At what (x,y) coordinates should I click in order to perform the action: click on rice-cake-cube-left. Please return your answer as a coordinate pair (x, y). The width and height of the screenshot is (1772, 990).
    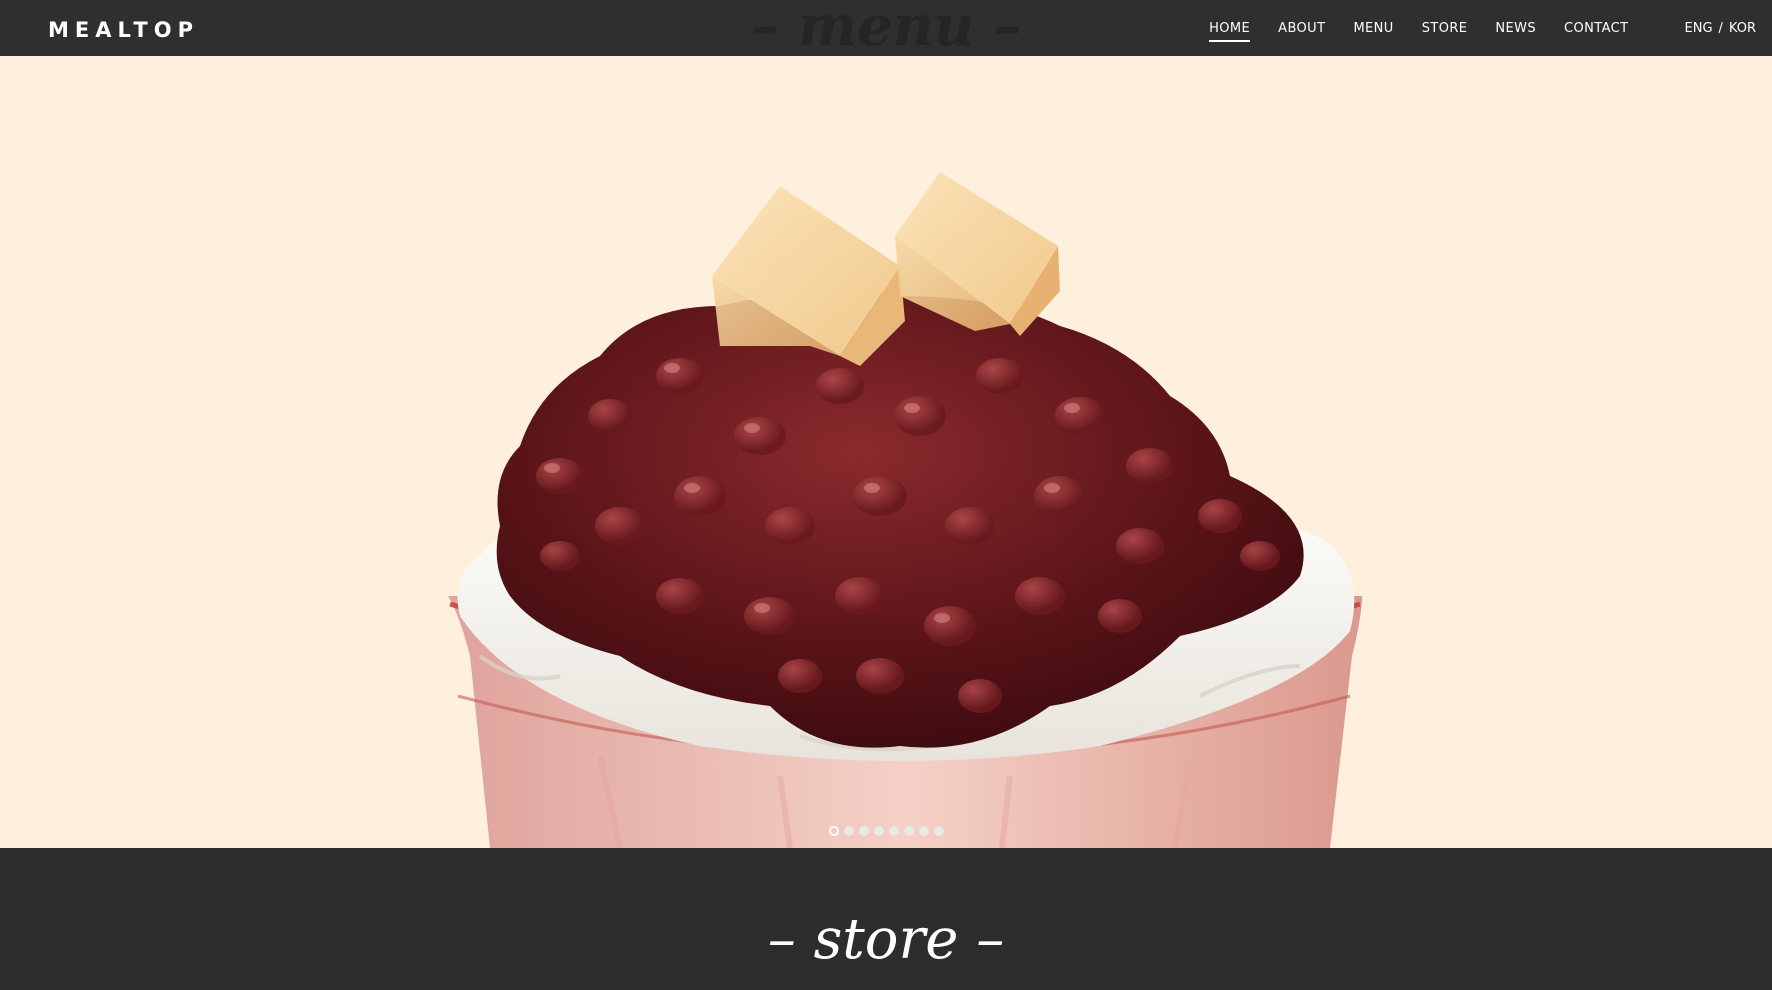
    Looking at the image, I should click on (808, 276).